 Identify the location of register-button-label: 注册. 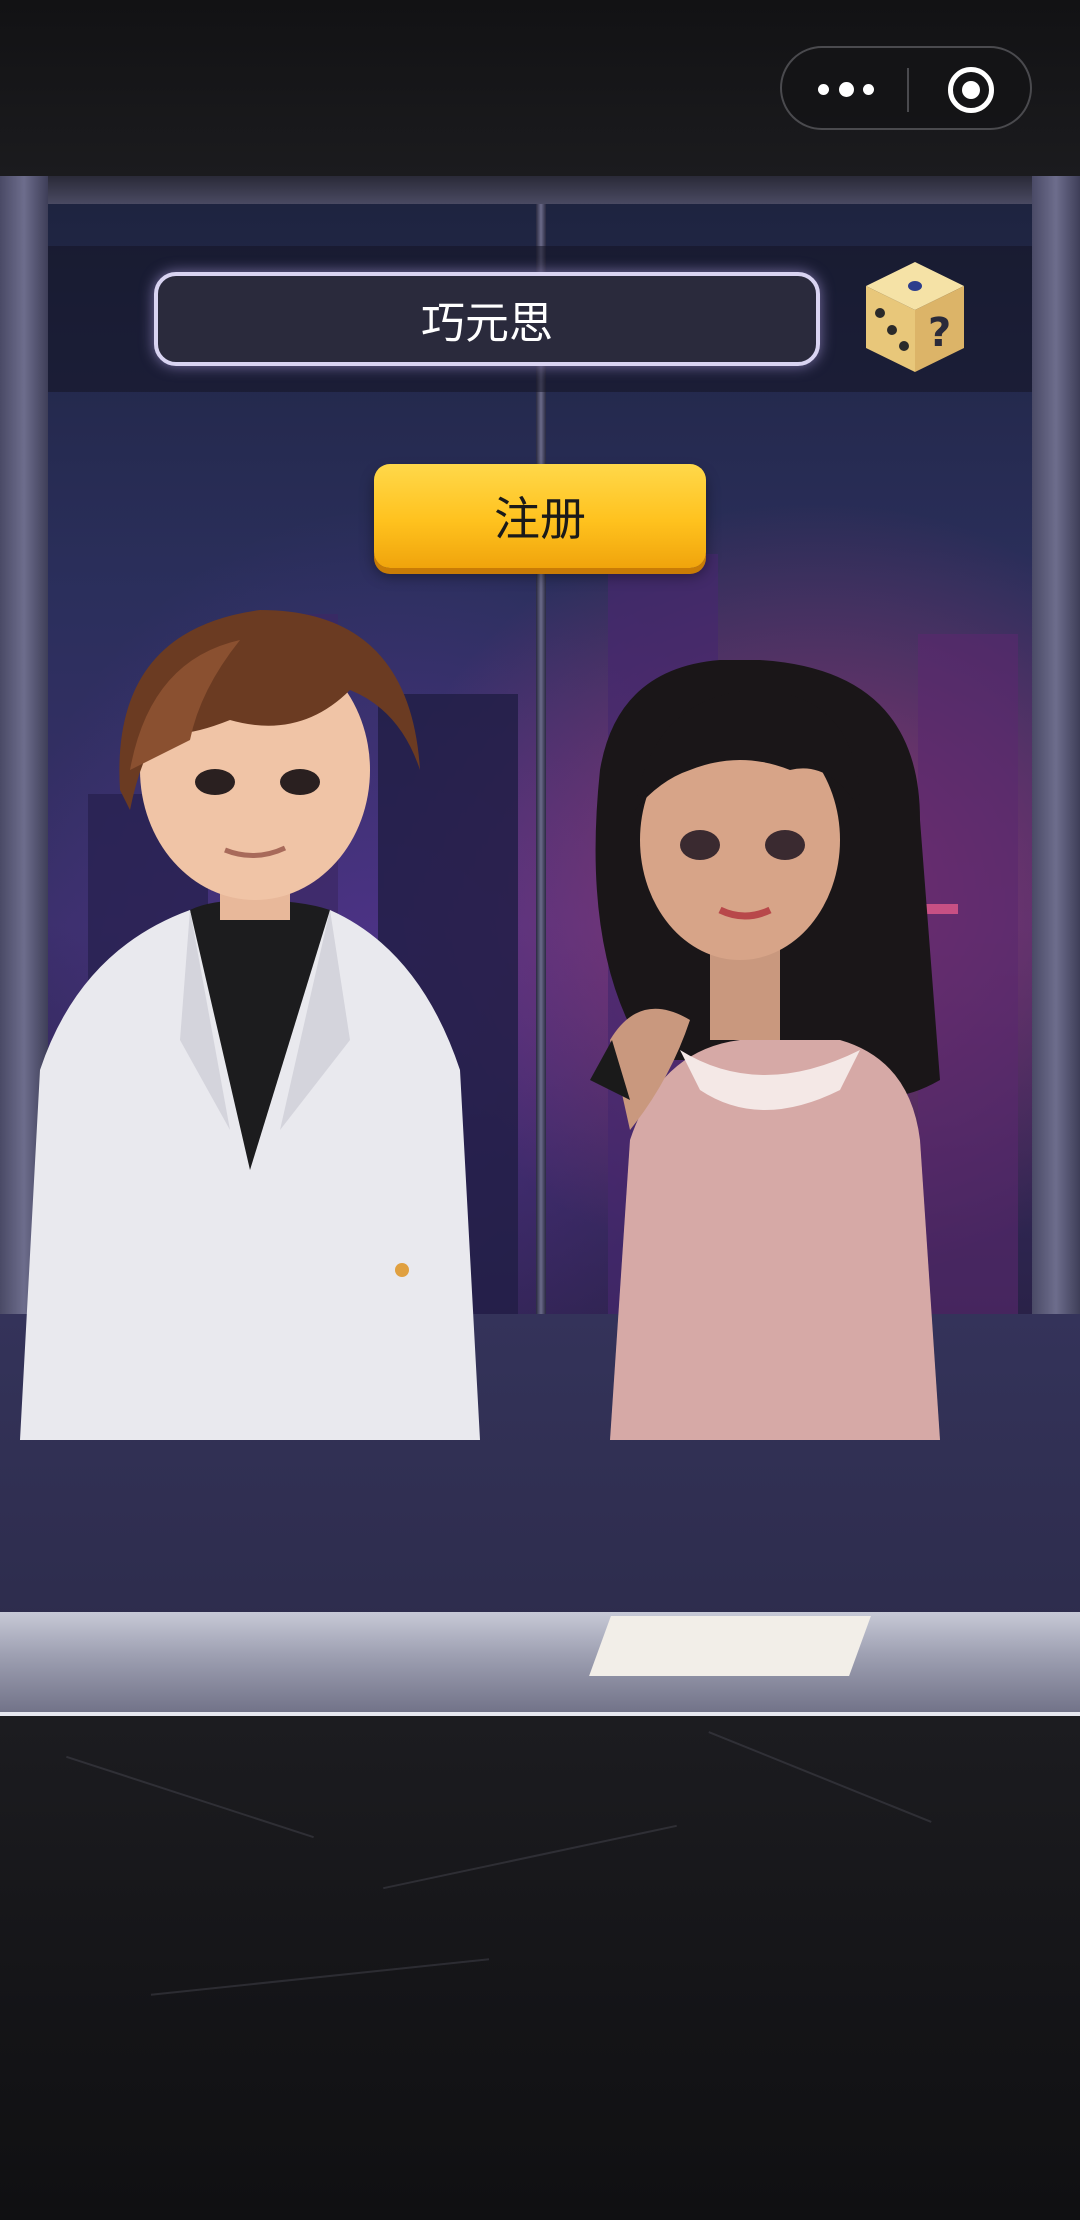
(540, 519).